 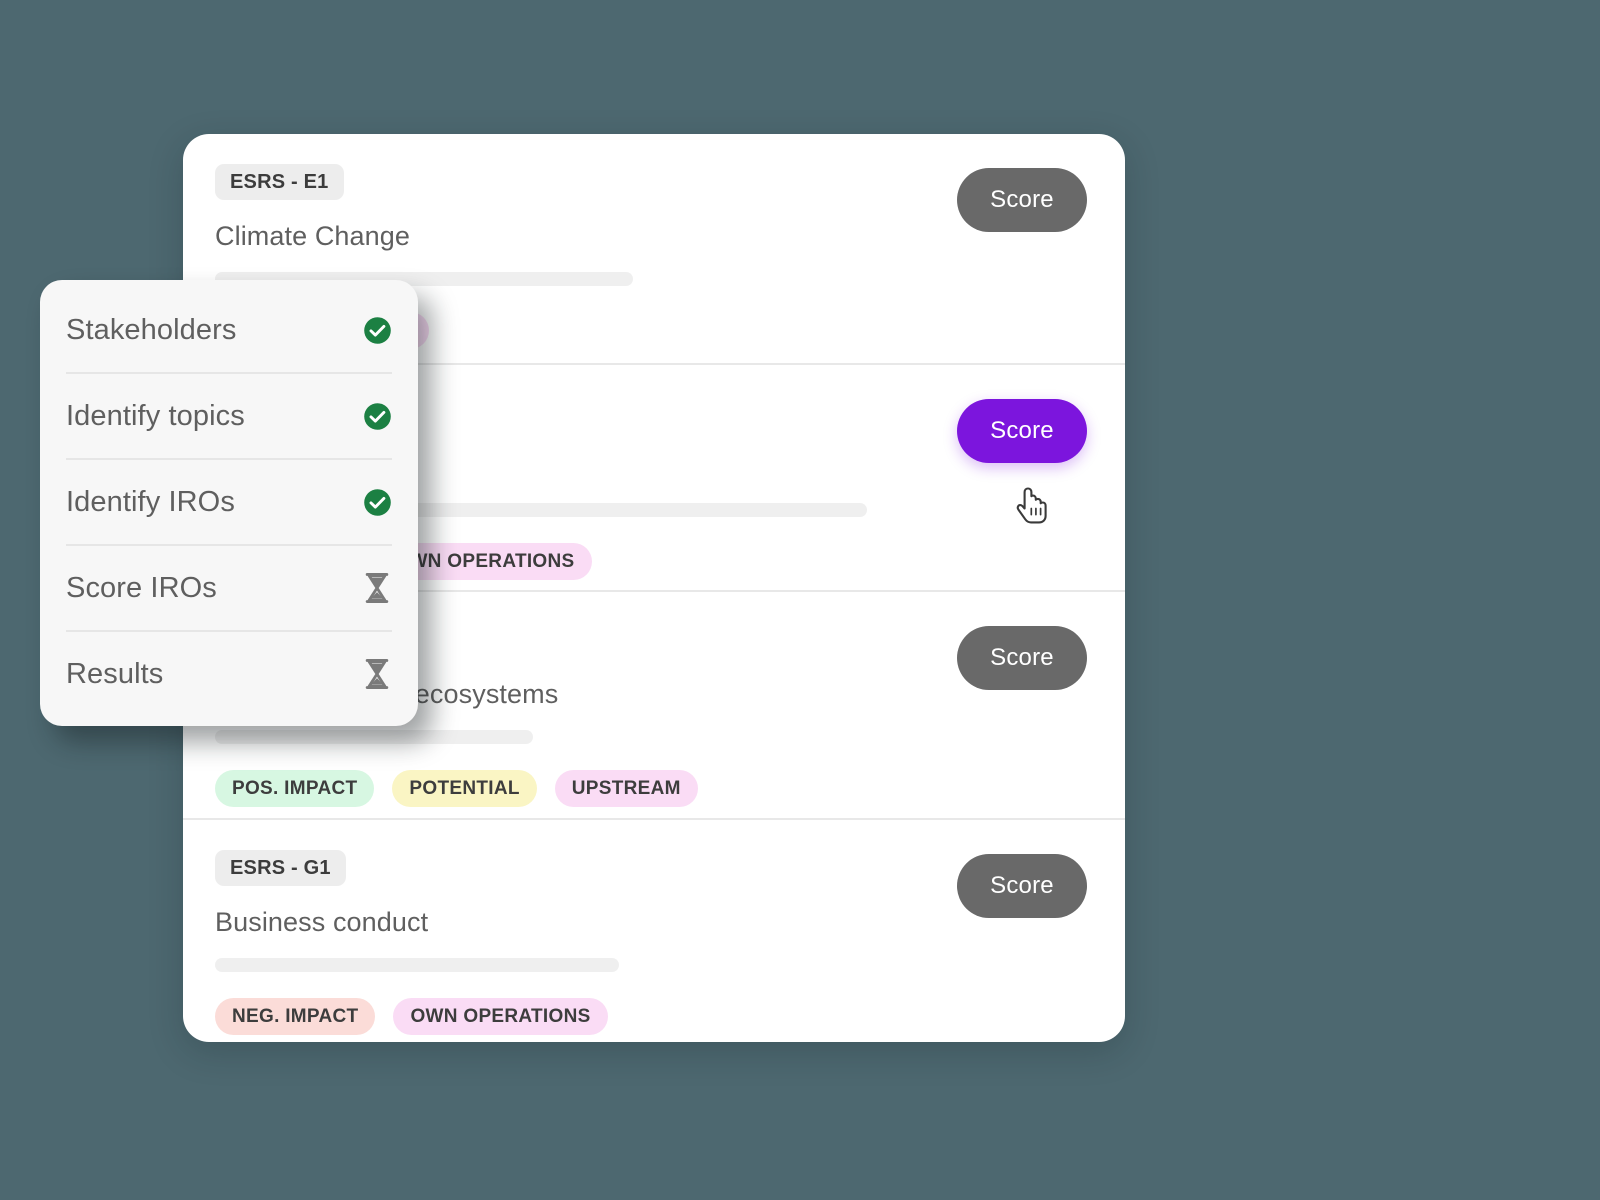 I want to click on step-label: Results, so click(x=115, y=673).